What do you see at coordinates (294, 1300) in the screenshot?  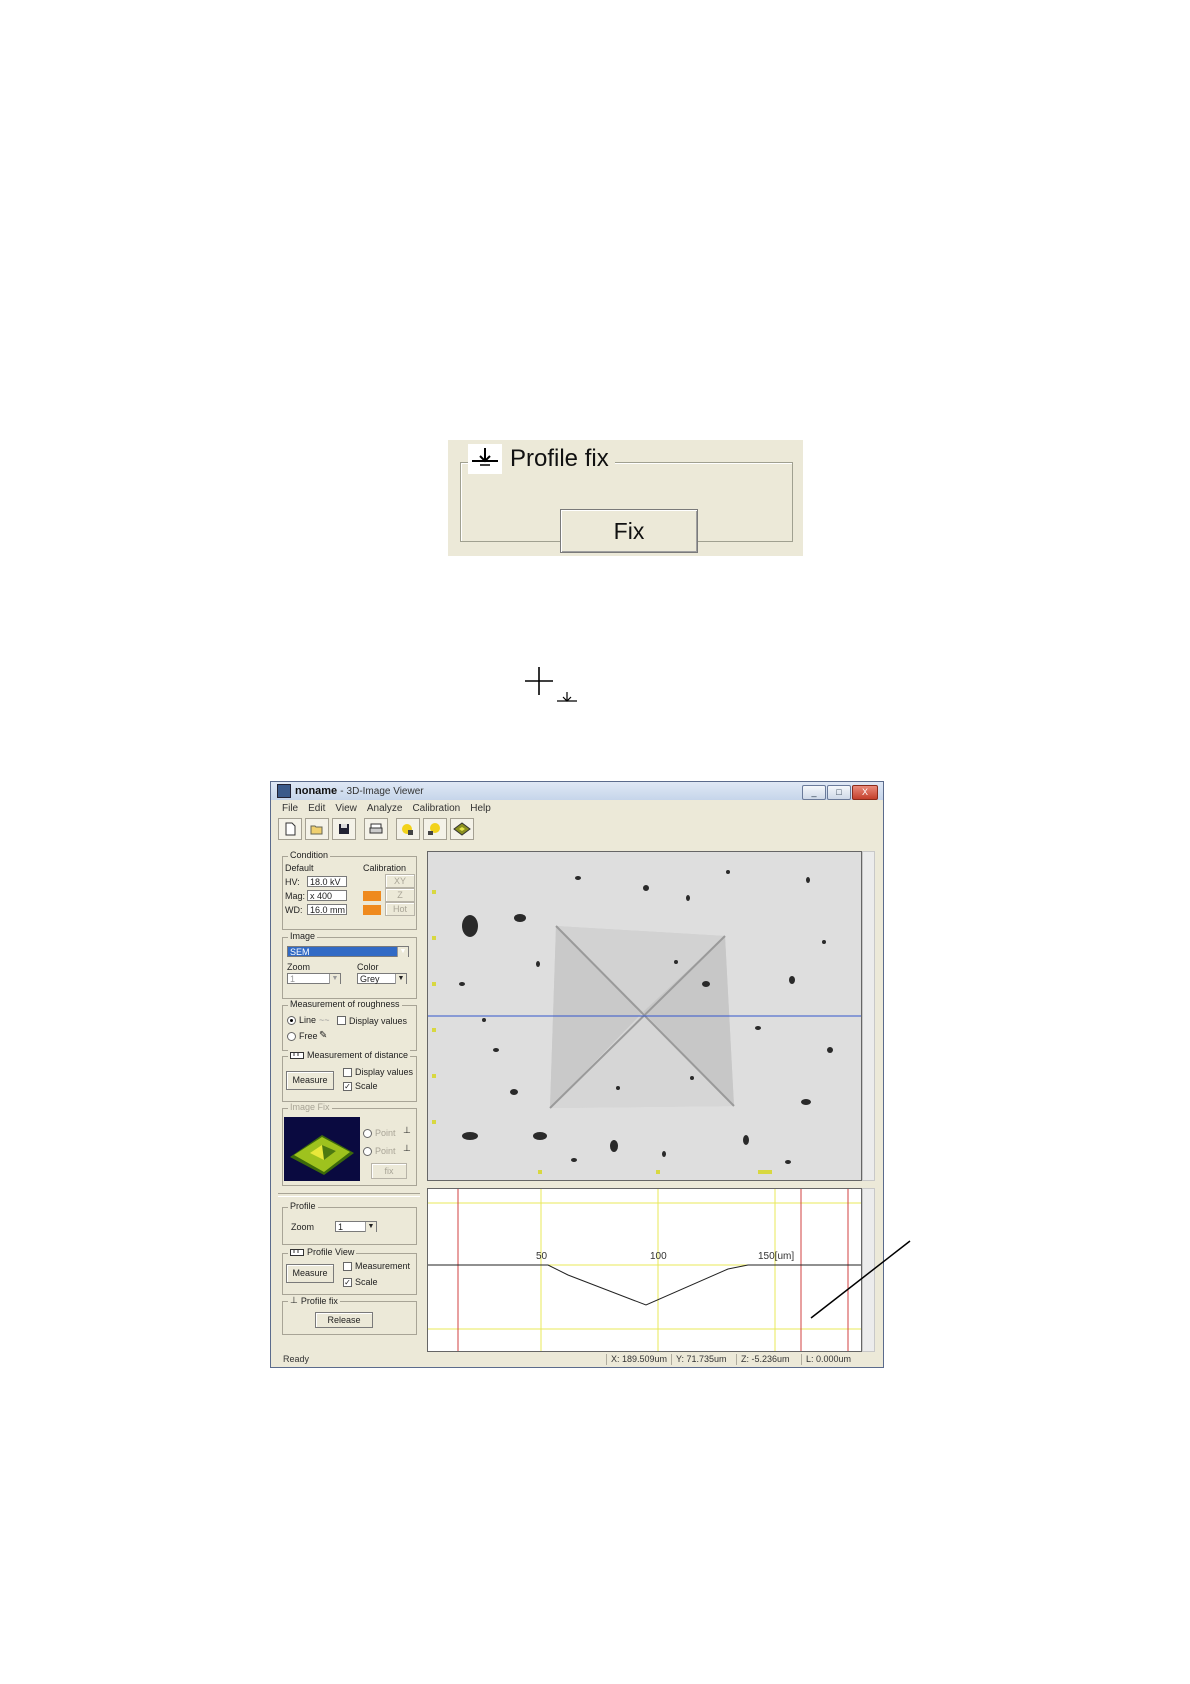 I see `profile-fix-small-icon: ⊥` at bounding box center [294, 1300].